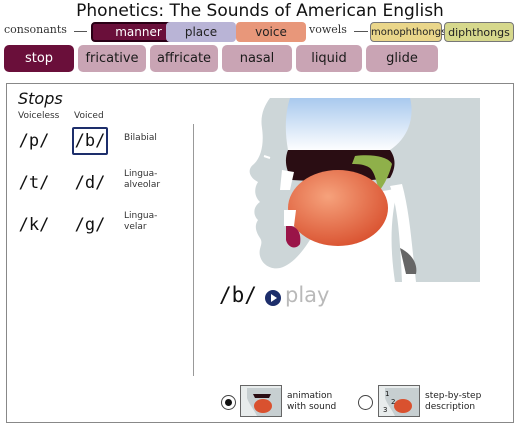  What do you see at coordinates (90, 141) in the screenshot?
I see `phoneme-b: /b/` at bounding box center [90, 141].